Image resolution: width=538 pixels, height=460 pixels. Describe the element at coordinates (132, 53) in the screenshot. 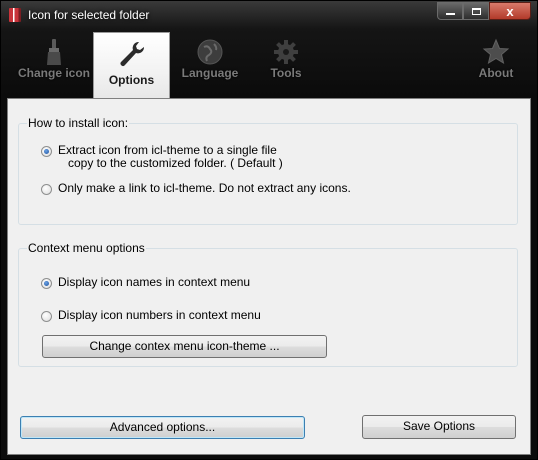

I see `wrench-icon` at that location.